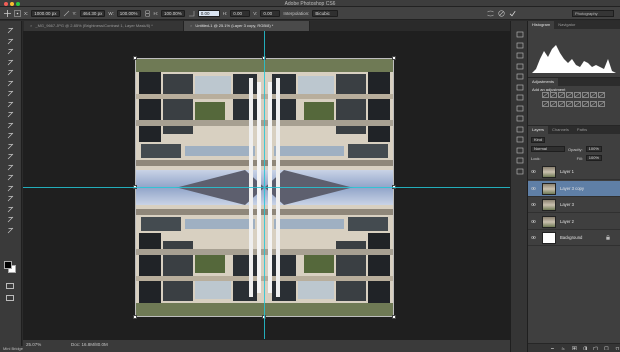  What do you see at coordinates (520, 171) in the screenshot?
I see `timeline-panel-icon` at bounding box center [520, 171].